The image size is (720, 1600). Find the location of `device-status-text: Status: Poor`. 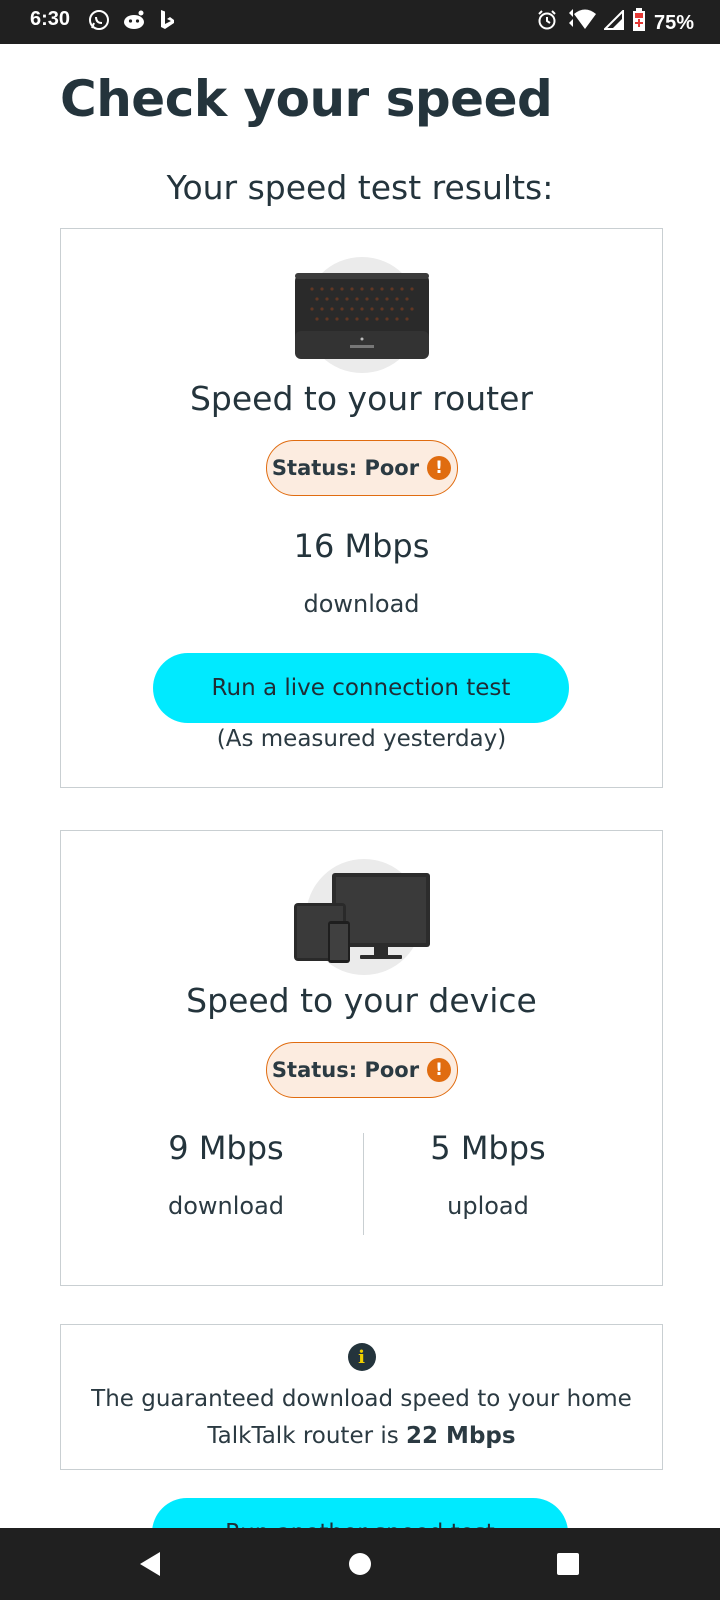

device-status-text: Status: Poor is located at coordinates (345, 1070).